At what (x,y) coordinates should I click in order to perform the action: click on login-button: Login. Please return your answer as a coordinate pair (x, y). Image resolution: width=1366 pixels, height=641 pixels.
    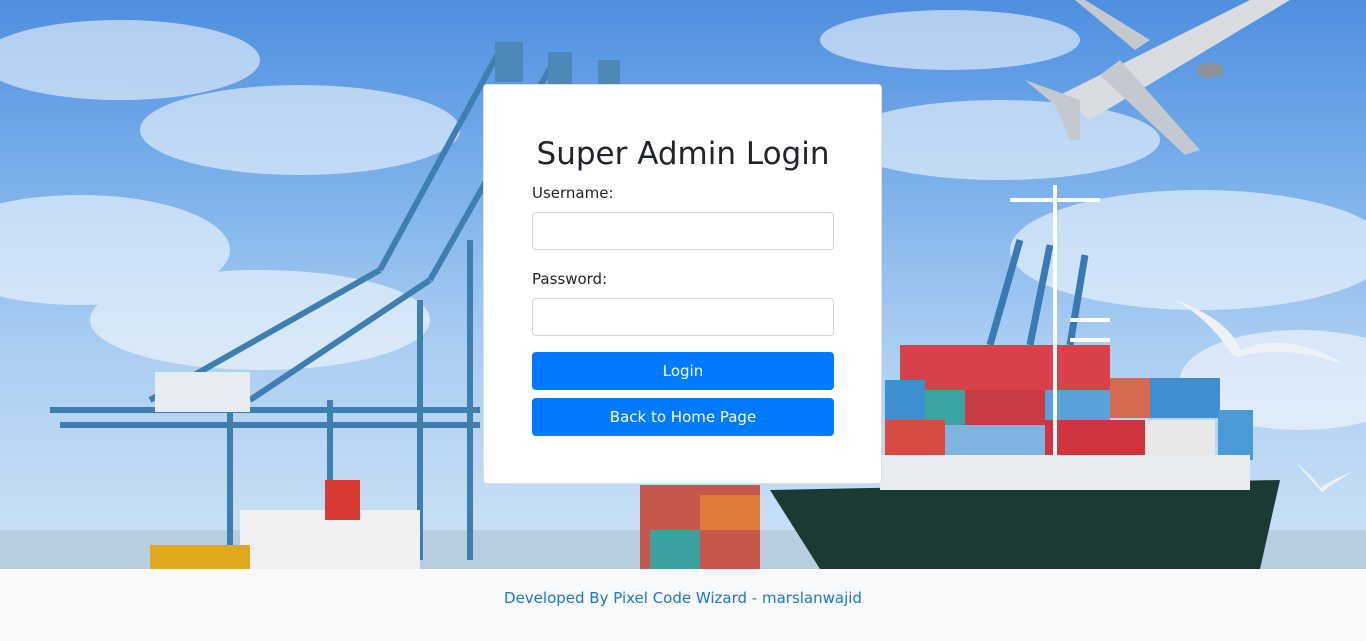
    Looking at the image, I should click on (683, 371).